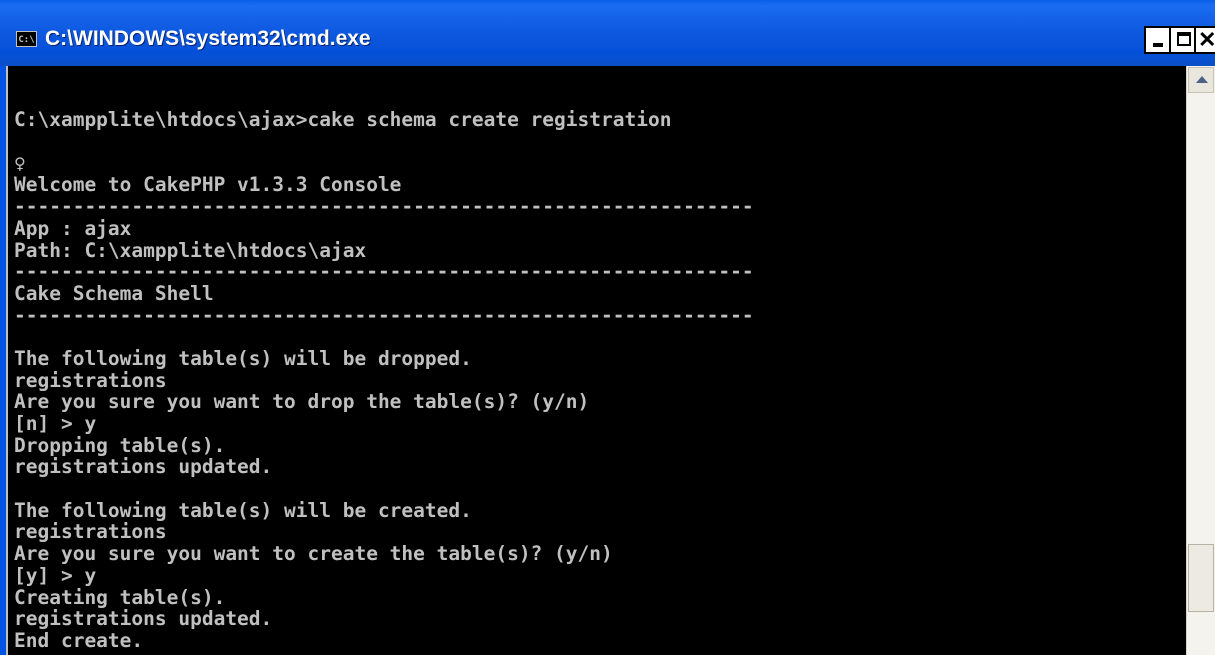  What do you see at coordinates (26, 39) in the screenshot?
I see `cmd-app-icon: C:\` at bounding box center [26, 39].